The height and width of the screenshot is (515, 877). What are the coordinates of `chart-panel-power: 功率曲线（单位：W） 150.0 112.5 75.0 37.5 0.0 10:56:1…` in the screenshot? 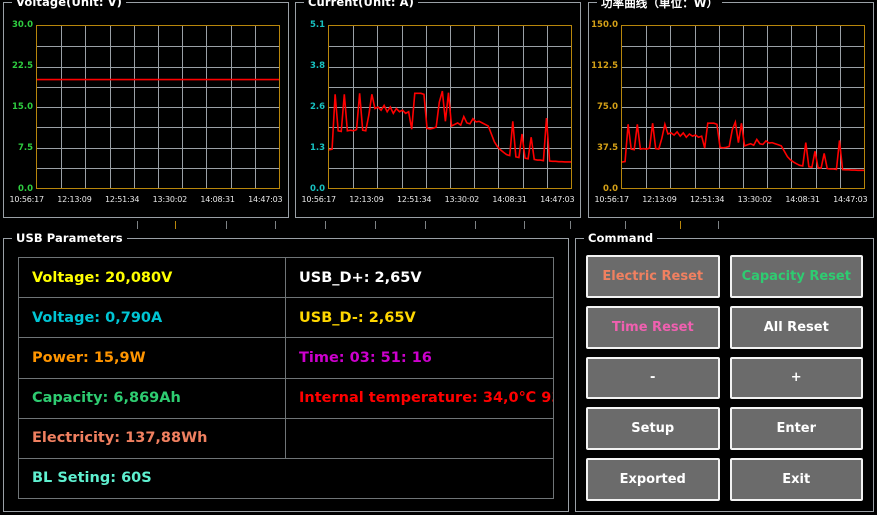 It's located at (731, 109).